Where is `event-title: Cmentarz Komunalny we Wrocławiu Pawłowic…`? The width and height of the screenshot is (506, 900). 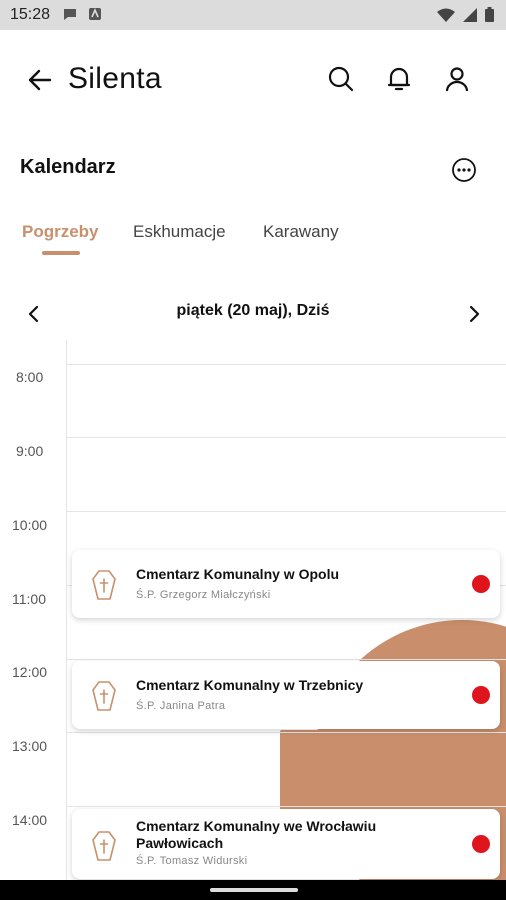 event-title: Cmentarz Komunalny we Wrocławiu Pawłowic… is located at coordinates (256, 834).